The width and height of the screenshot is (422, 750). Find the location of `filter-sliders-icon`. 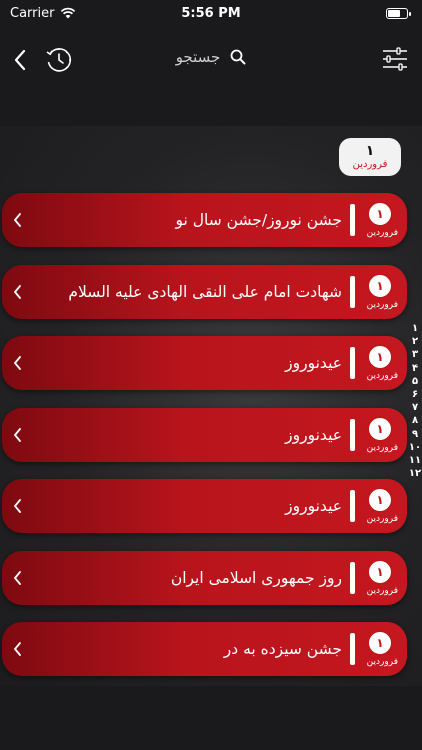

filter-sliders-icon is located at coordinates (395, 59).